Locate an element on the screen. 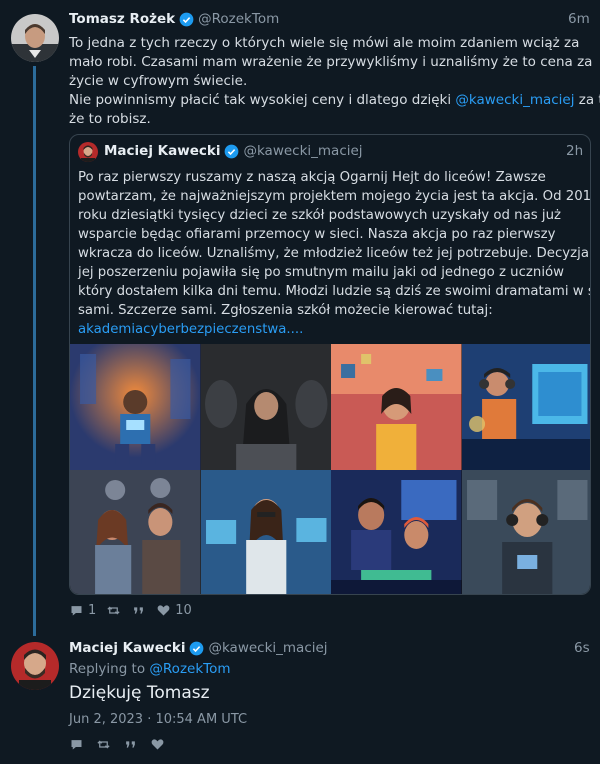  quote-author-handle: @kawecki_maciej is located at coordinates (302, 151).